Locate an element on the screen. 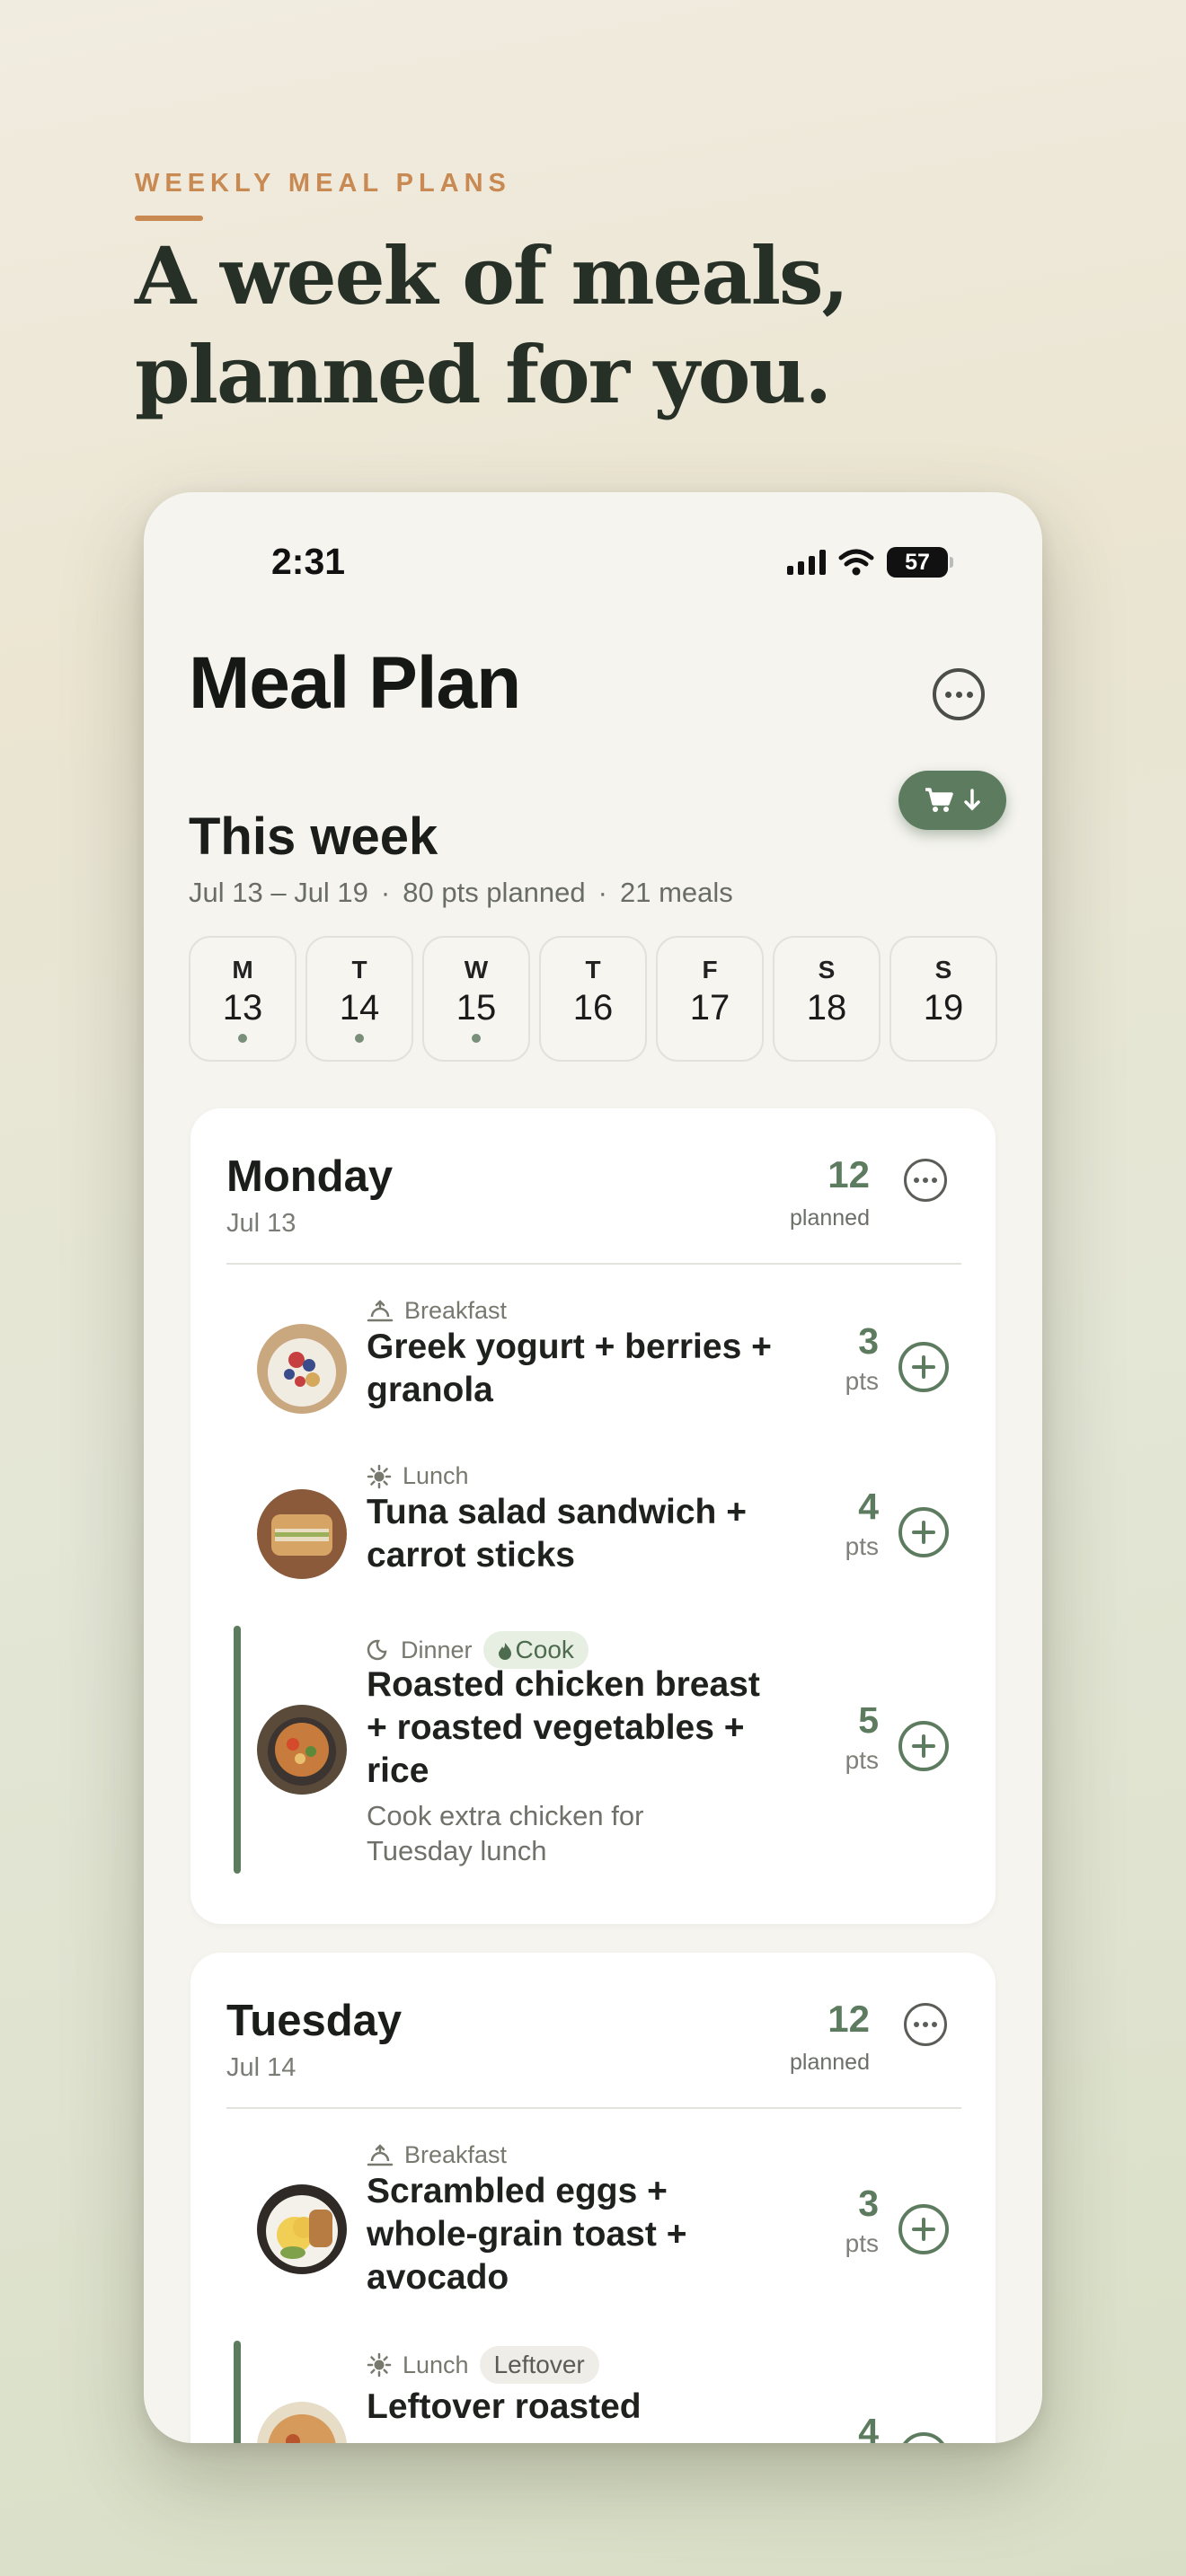 This screenshot has height=2576, width=1186. day-number: 14 is located at coordinates (359, 1008).